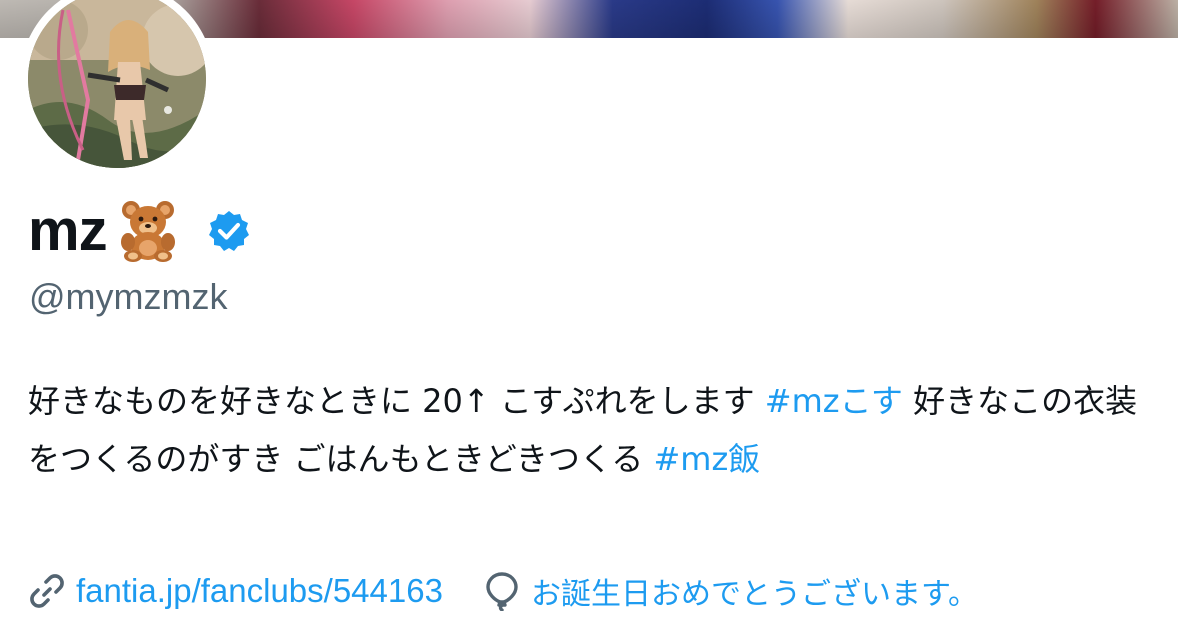  Describe the element at coordinates (834, 401) in the screenshot. I see `hashtag-link: #mzこす` at that location.